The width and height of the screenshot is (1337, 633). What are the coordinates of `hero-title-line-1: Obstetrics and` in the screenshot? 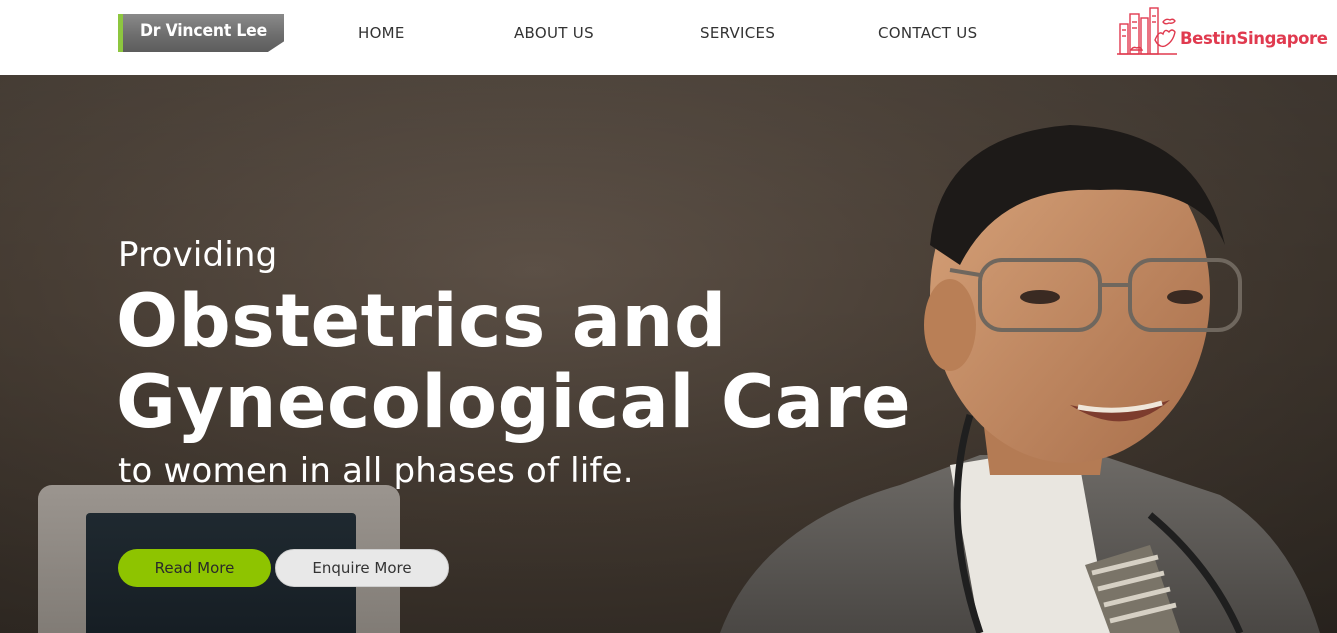 It's located at (421, 321).